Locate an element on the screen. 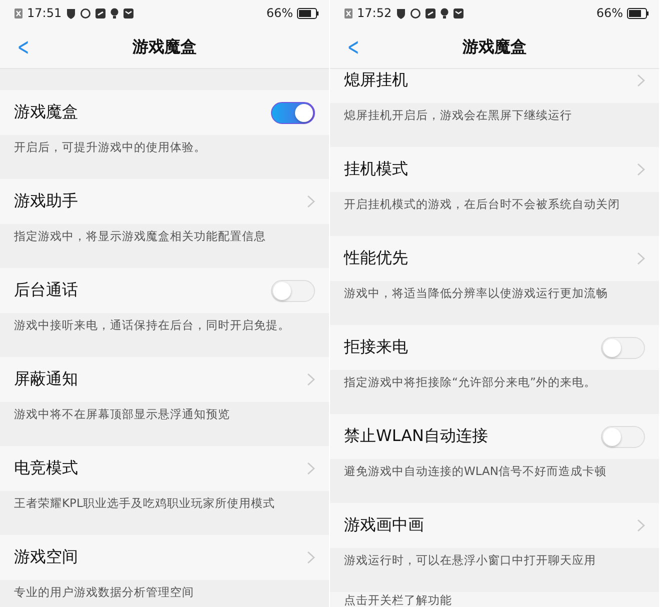 The height and width of the screenshot is (607, 660). setting-description: 游戏运行时，可以在悬浮小窗口中打开聊天应用 is located at coordinates (470, 560).